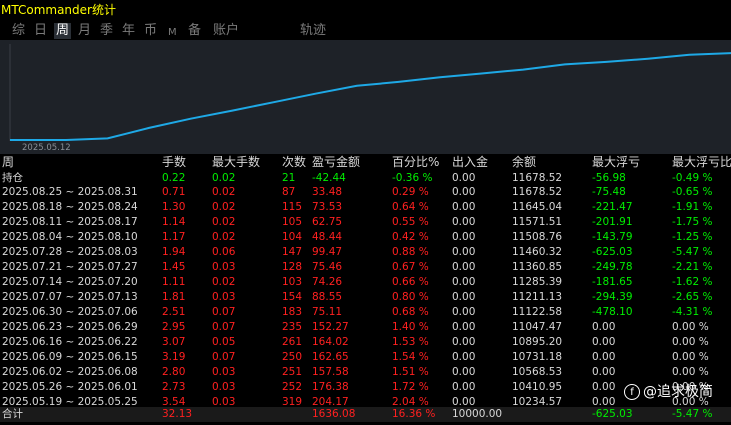  What do you see at coordinates (330, 387) in the screenshot?
I see `cell-col-4: 176.38` at bounding box center [330, 387].